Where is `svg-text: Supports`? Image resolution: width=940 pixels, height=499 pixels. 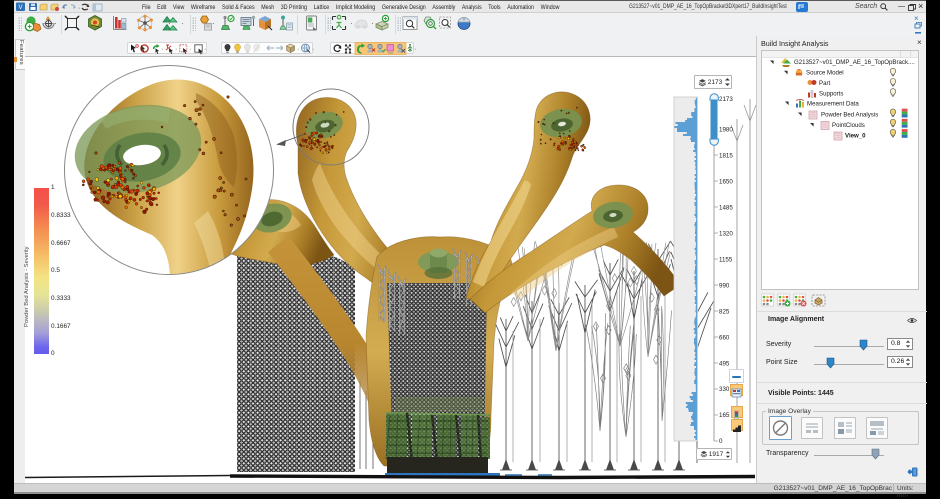
svg-text: Supports is located at coordinates (831, 94).